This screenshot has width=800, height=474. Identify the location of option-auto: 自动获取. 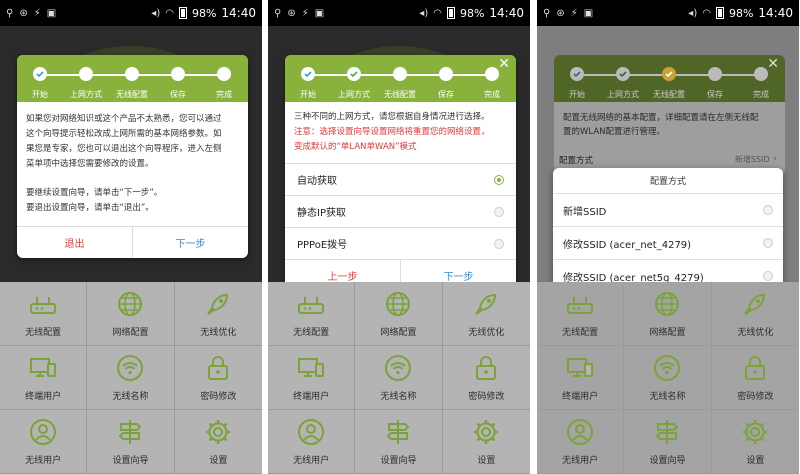
(400, 179).